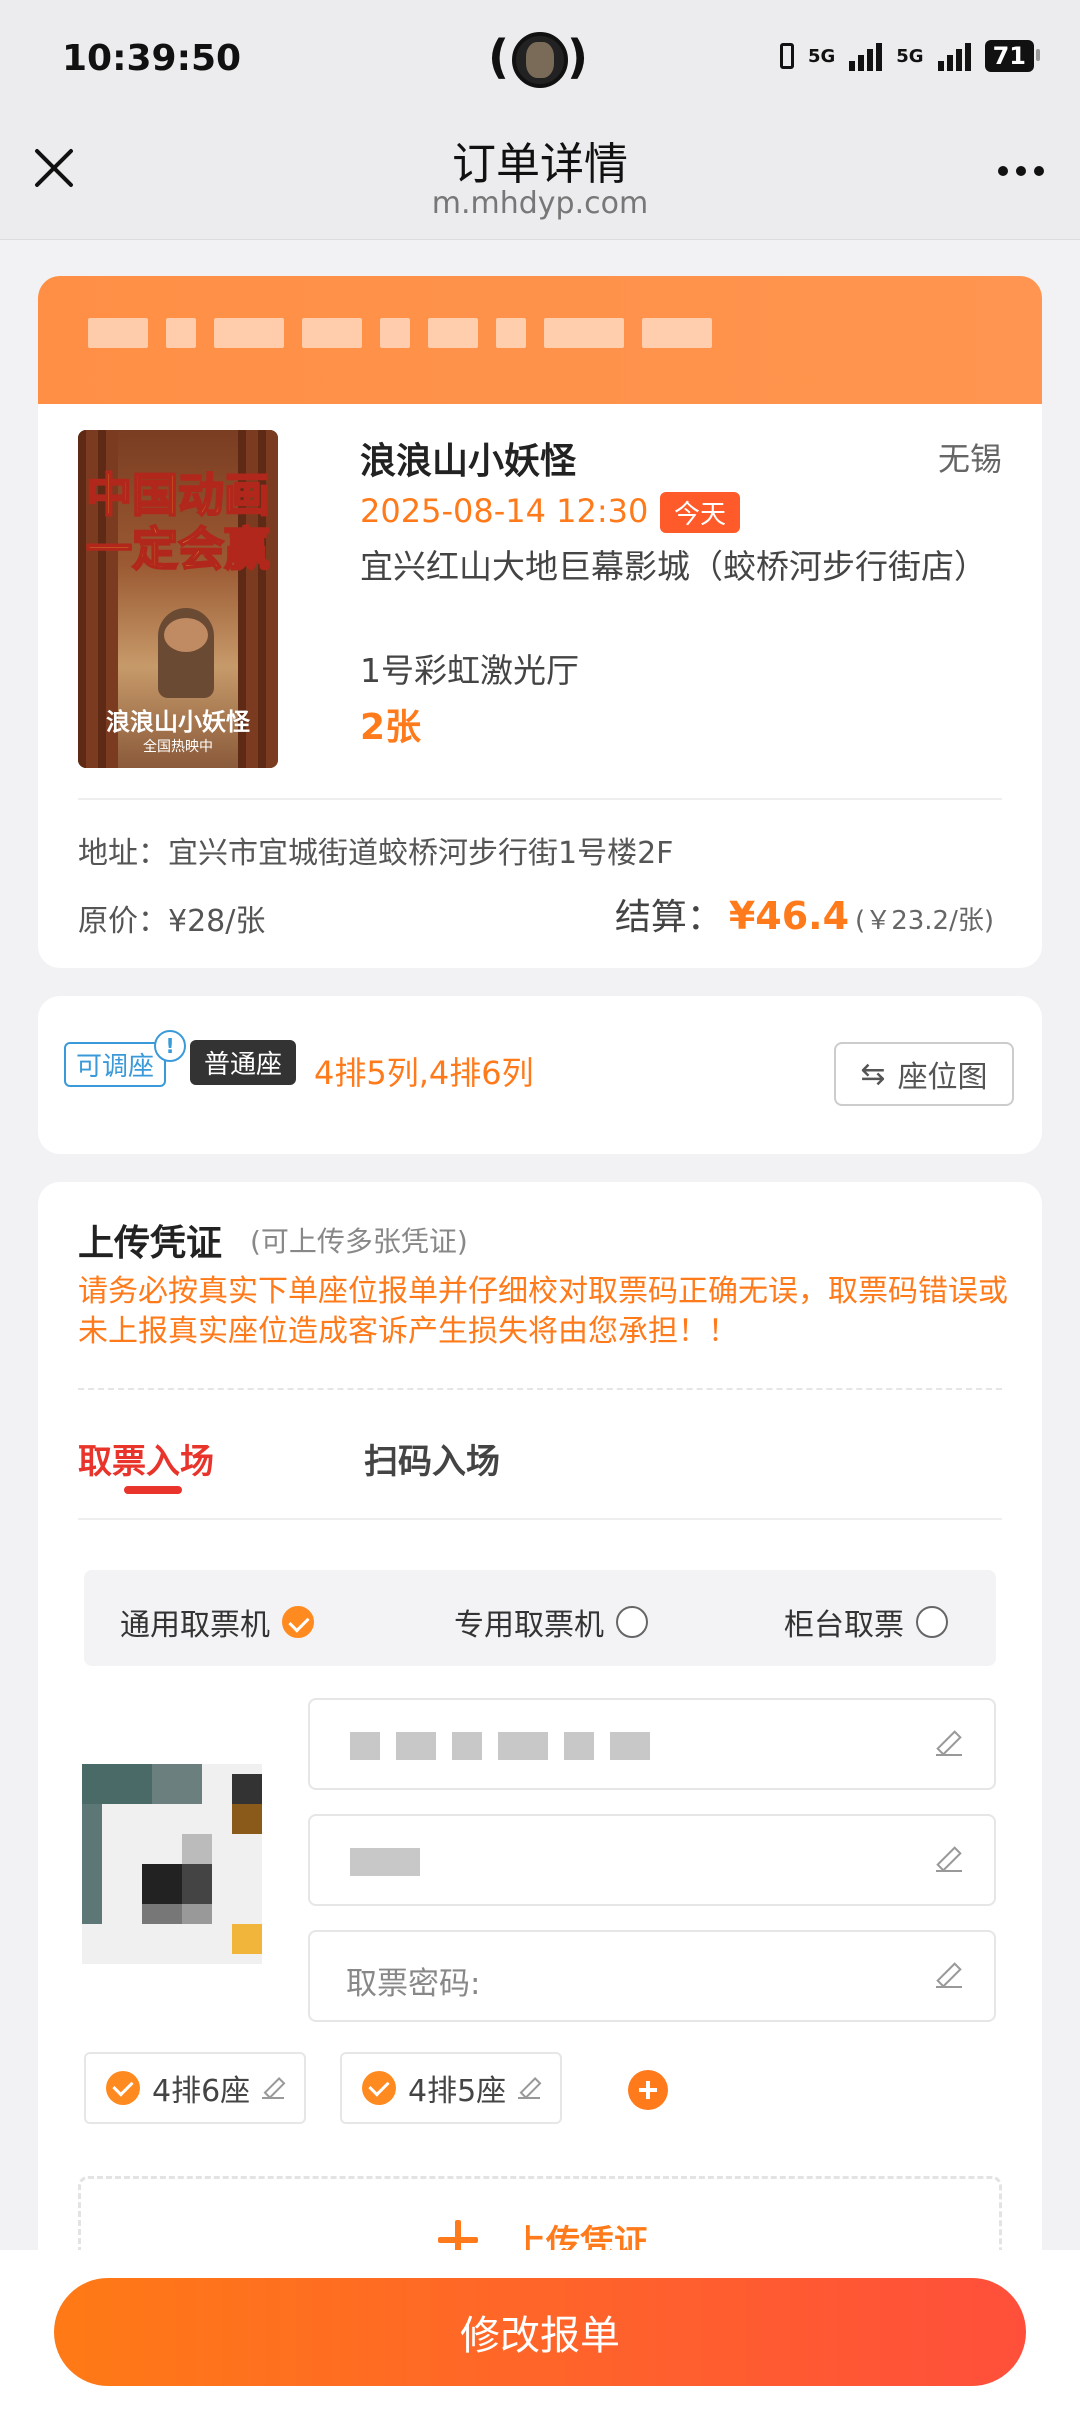  What do you see at coordinates (178, 747) in the screenshot?
I see `poster-subtitle: 全国热映中` at bounding box center [178, 747].